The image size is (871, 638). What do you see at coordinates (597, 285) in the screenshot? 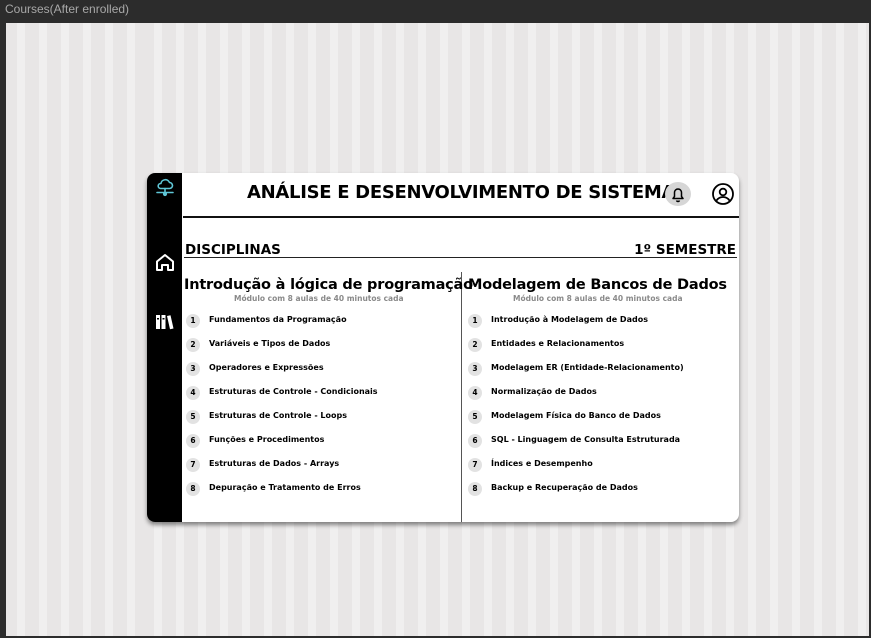
I see `course-title: Modelagem de Bancos de Dados` at bounding box center [597, 285].